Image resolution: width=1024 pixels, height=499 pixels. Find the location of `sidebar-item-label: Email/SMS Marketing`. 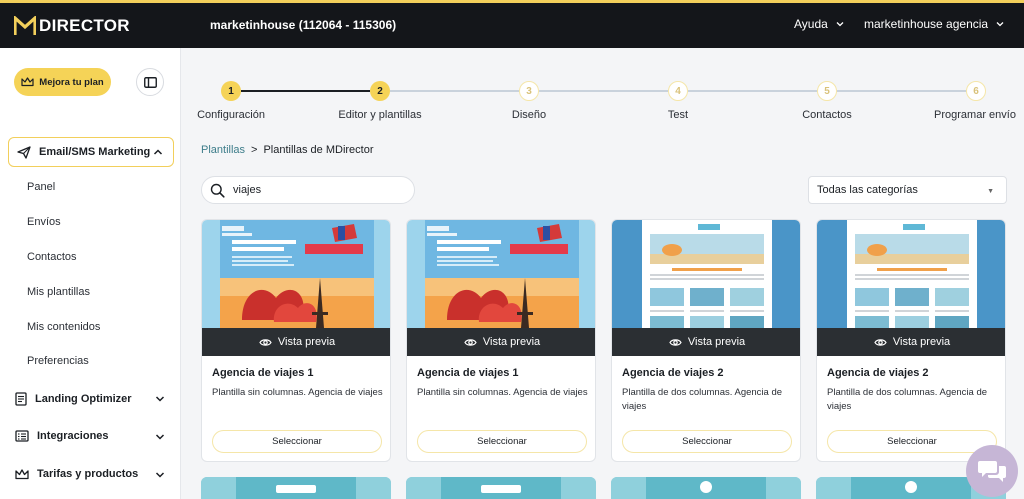

sidebar-item-label: Email/SMS Marketing is located at coordinates (95, 152).